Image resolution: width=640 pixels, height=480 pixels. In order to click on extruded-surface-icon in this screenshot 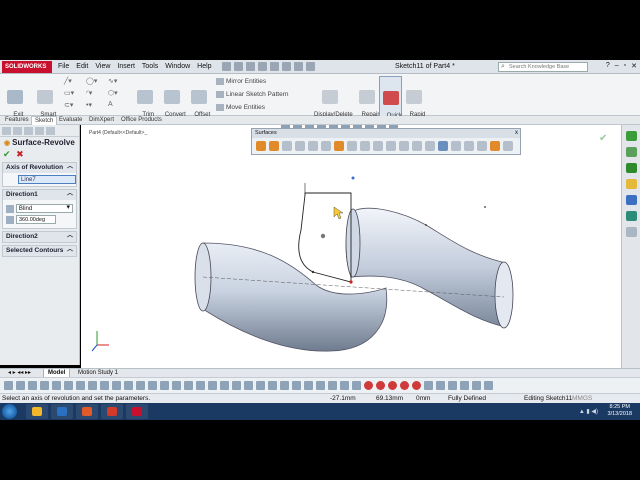, I will do `click(261, 146)`.